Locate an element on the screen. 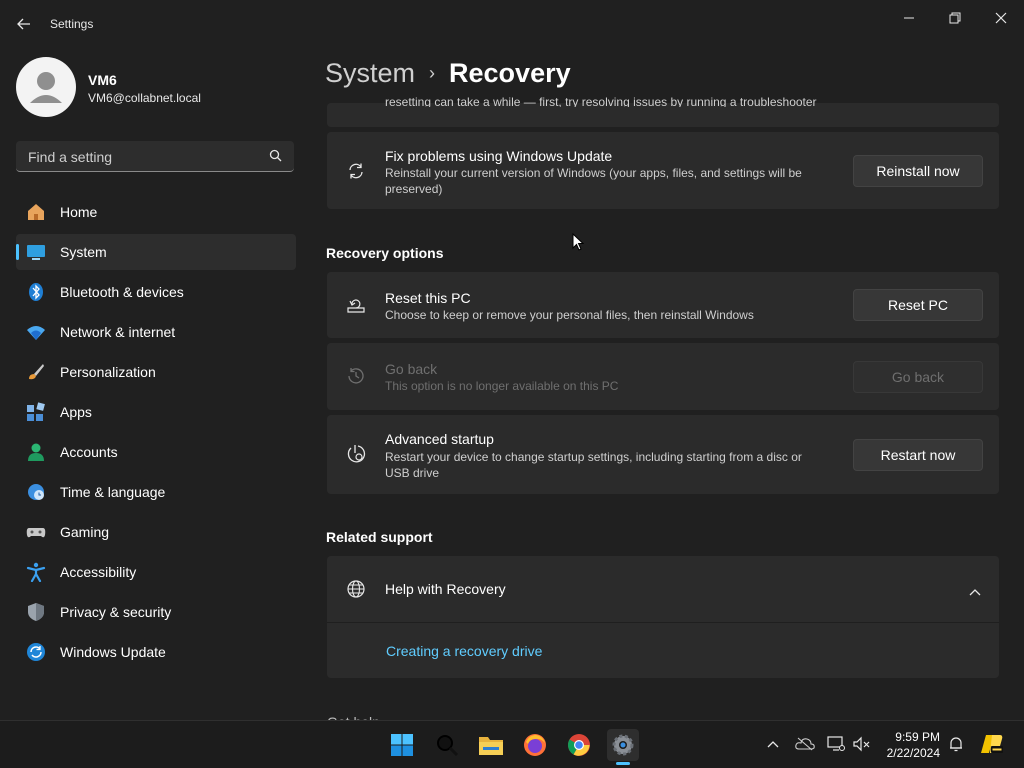 The height and width of the screenshot is (768, 1024). accounts-icon is located at coordinates (36, 452).